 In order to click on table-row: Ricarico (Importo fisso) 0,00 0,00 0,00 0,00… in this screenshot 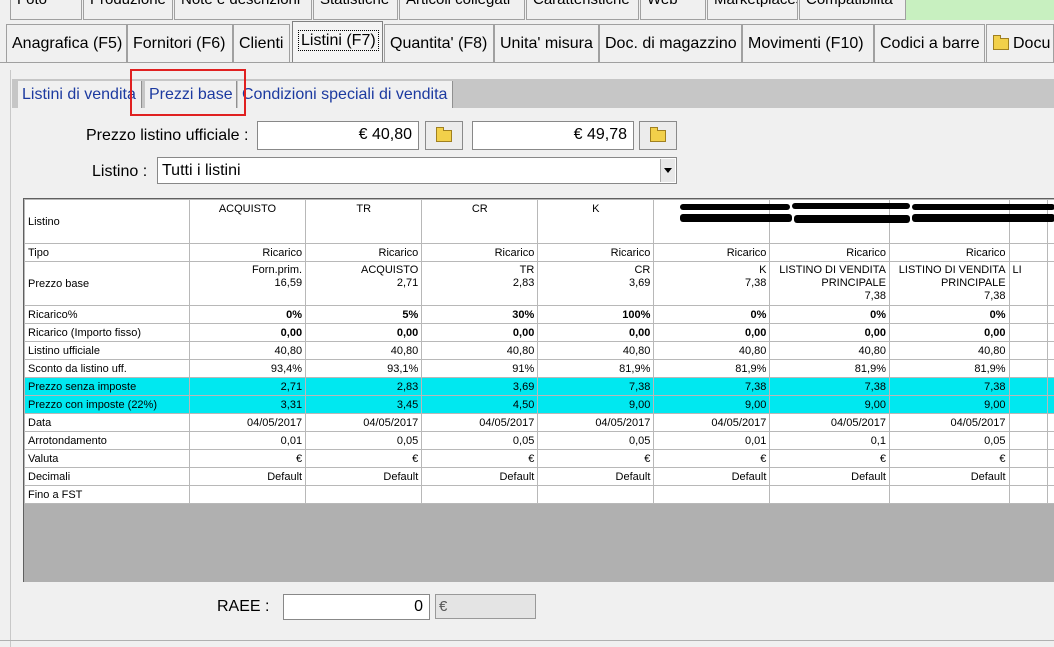, I will do `click(539, 332)`.